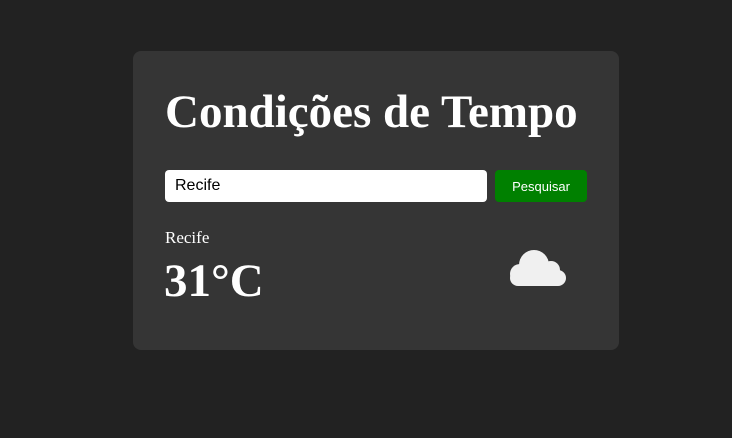 This screenshot has height=438, width=732. Describe the element at coordinates (541, 186) in the screenshot. I see `search-button: Pesquisar` at that location.